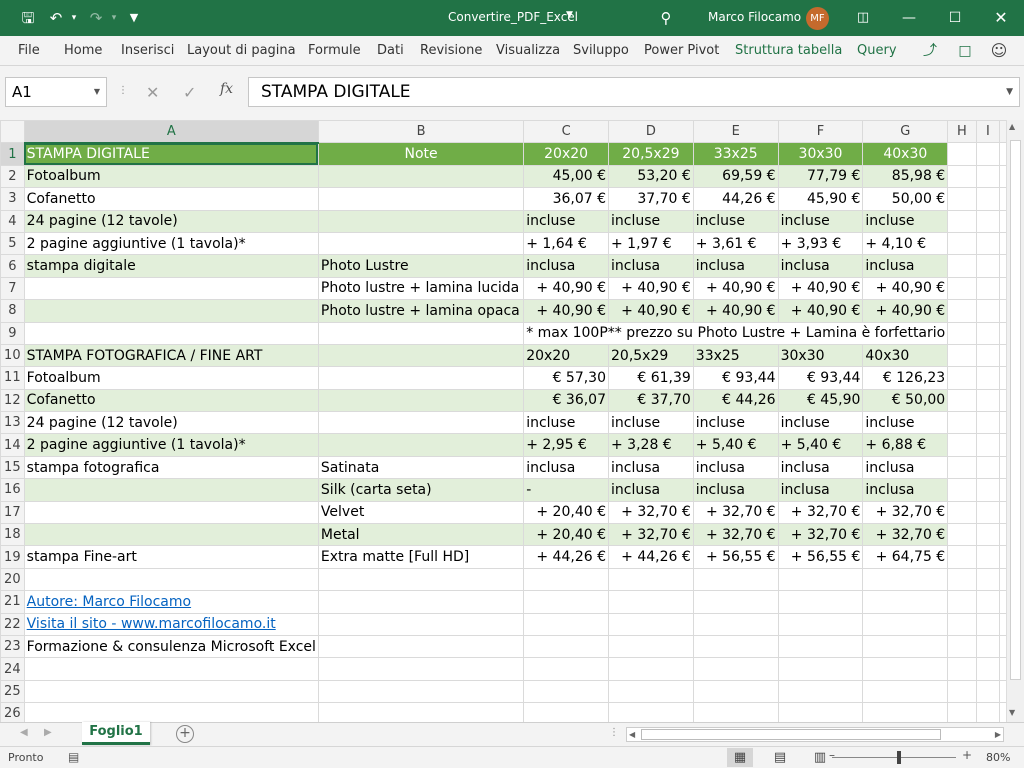 This screenshot has height=768, width=1024. Describe the element at coordinates (334, 50) in the screenshot. I see `tab-formule: Formule` at that location.